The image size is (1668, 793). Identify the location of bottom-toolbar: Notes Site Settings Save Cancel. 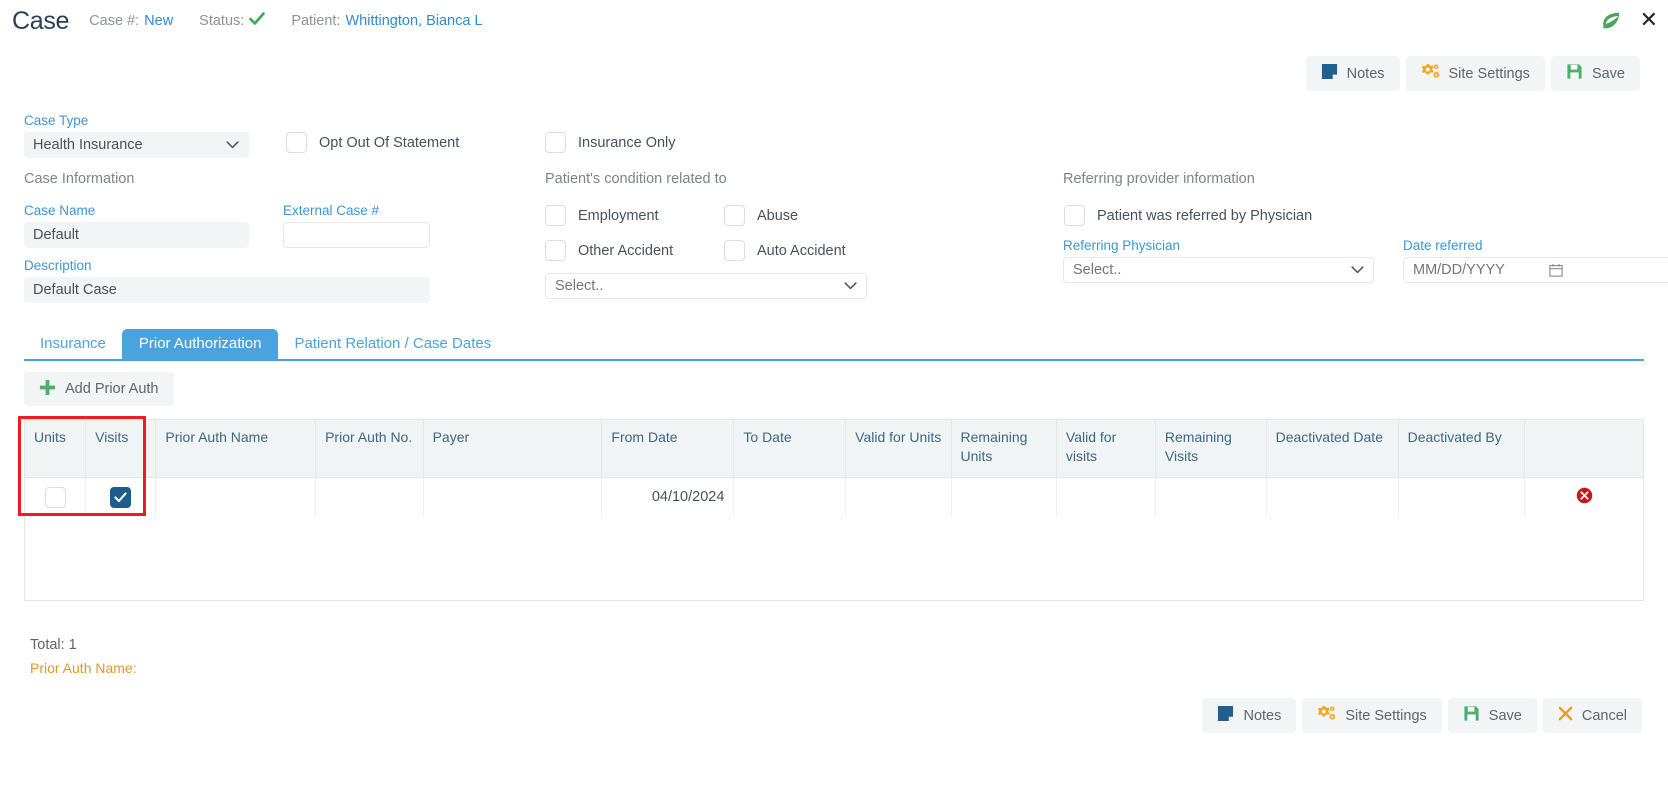
(1422, 715).